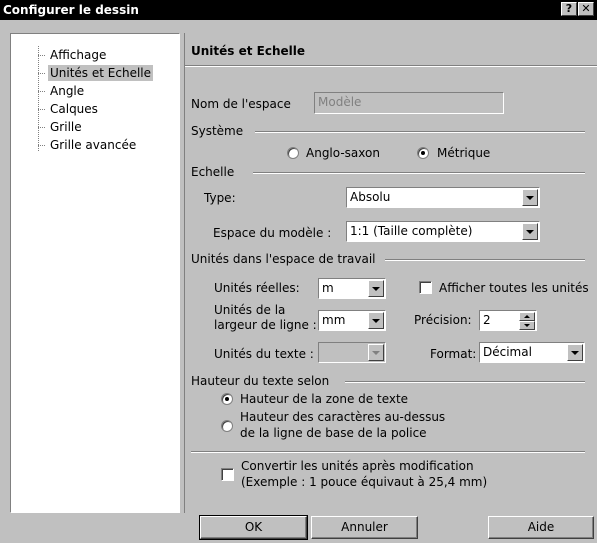  I want to click on real-units-select: m, so click(352, 288).